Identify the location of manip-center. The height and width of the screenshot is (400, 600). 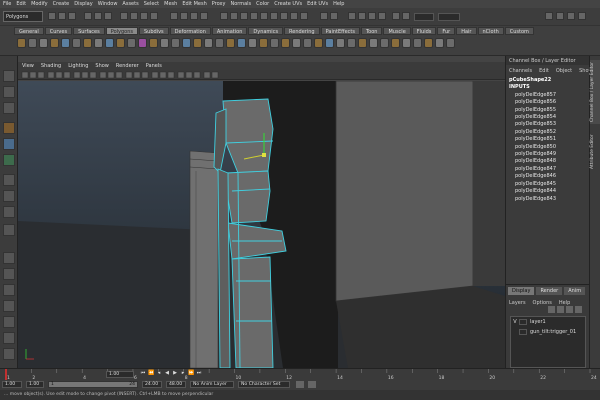
(264, 155).